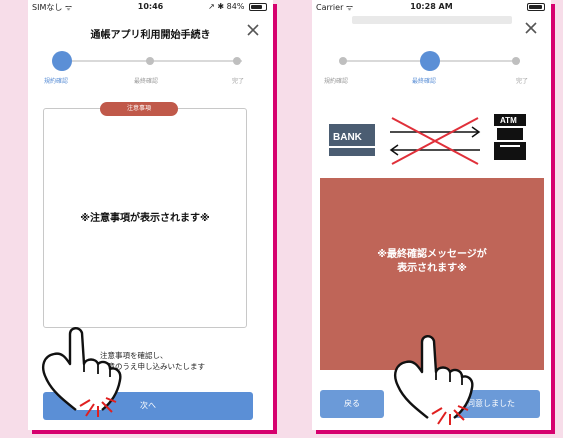  Describe the element at coordinates (62, 61) in the screenshot. I see `step-dot-terms-active` at that location.